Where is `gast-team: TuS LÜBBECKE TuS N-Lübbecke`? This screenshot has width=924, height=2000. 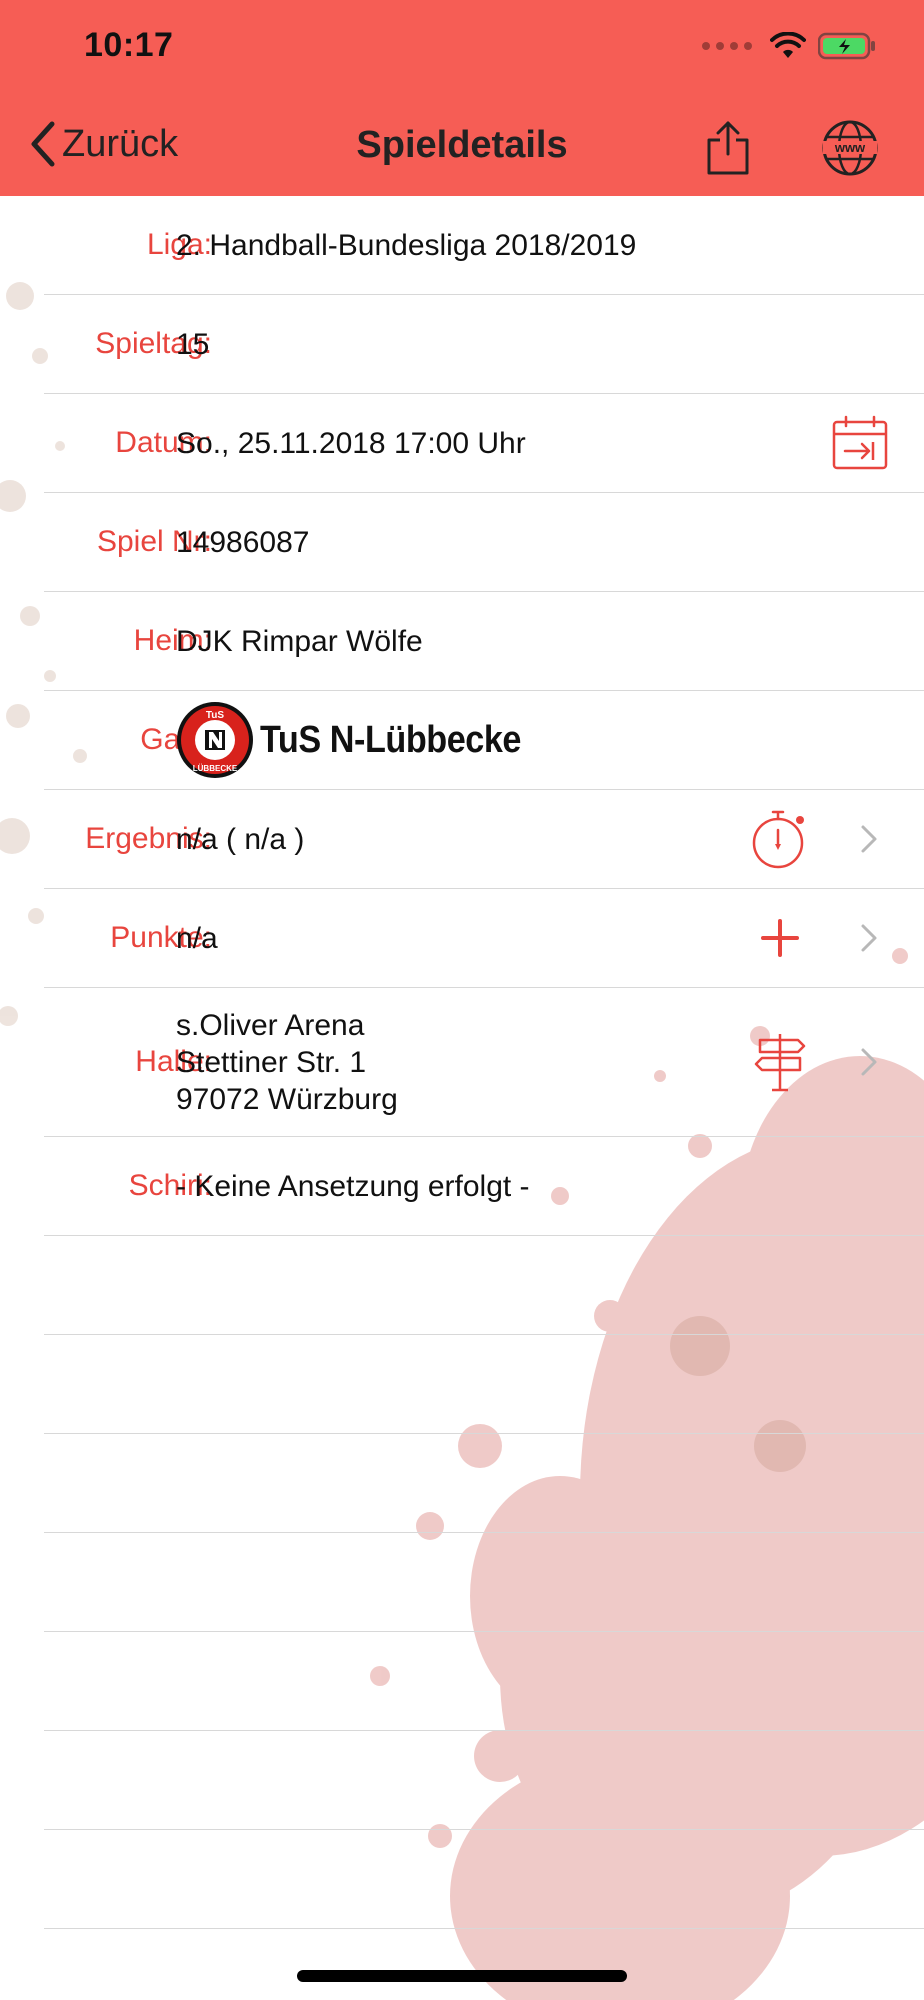 gast-team: TuS LÜBBECKE TuS N-Lübbecke is located at coordinates (363, 740).